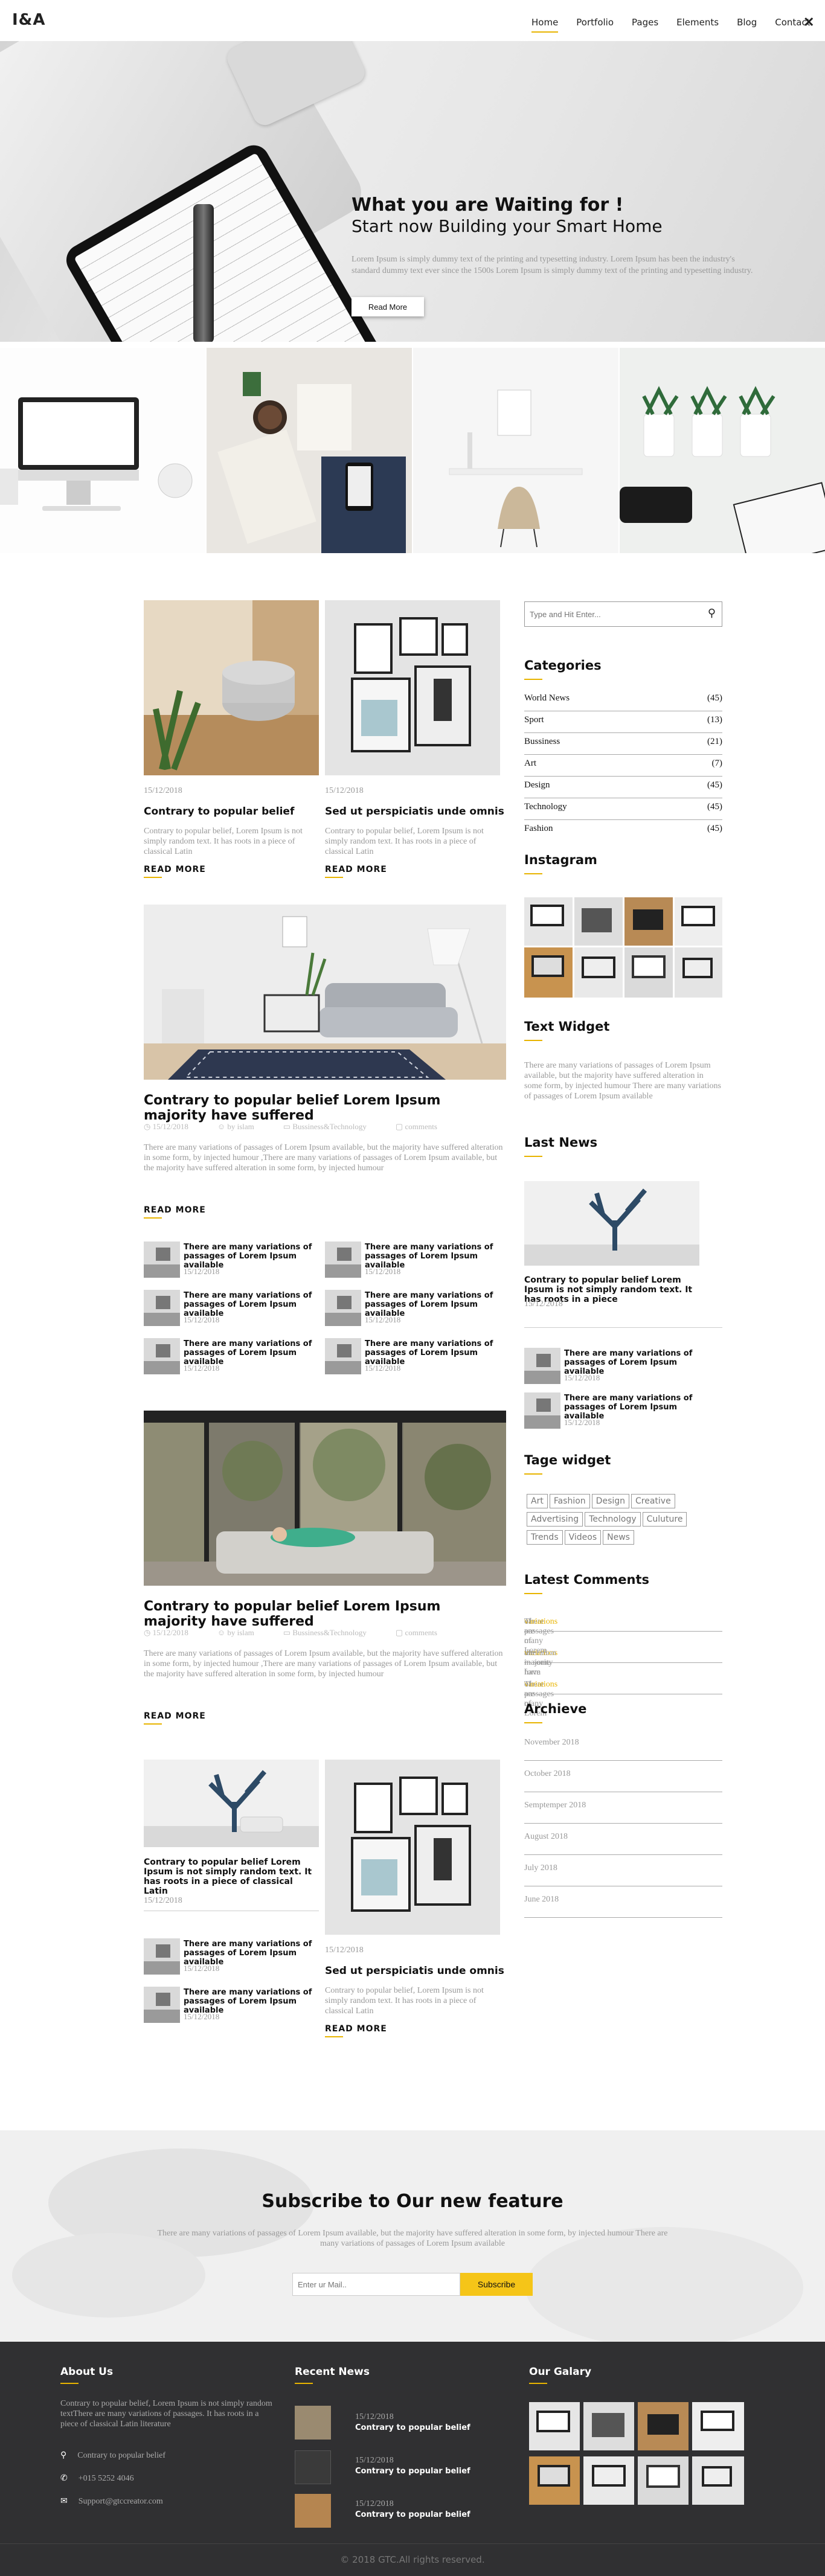 This screenshot has width=825, height=2576. What do you see at coordinates (563, 669) in the screenshot?
I see `categories-title: Categories` at bounding box center [563, 669].